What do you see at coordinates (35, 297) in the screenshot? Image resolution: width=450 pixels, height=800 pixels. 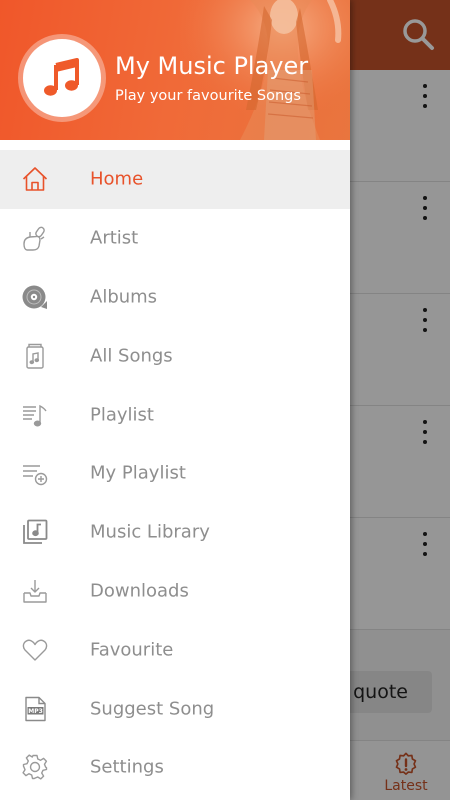 I see `albums-icon` at bounding box center [35, 297].